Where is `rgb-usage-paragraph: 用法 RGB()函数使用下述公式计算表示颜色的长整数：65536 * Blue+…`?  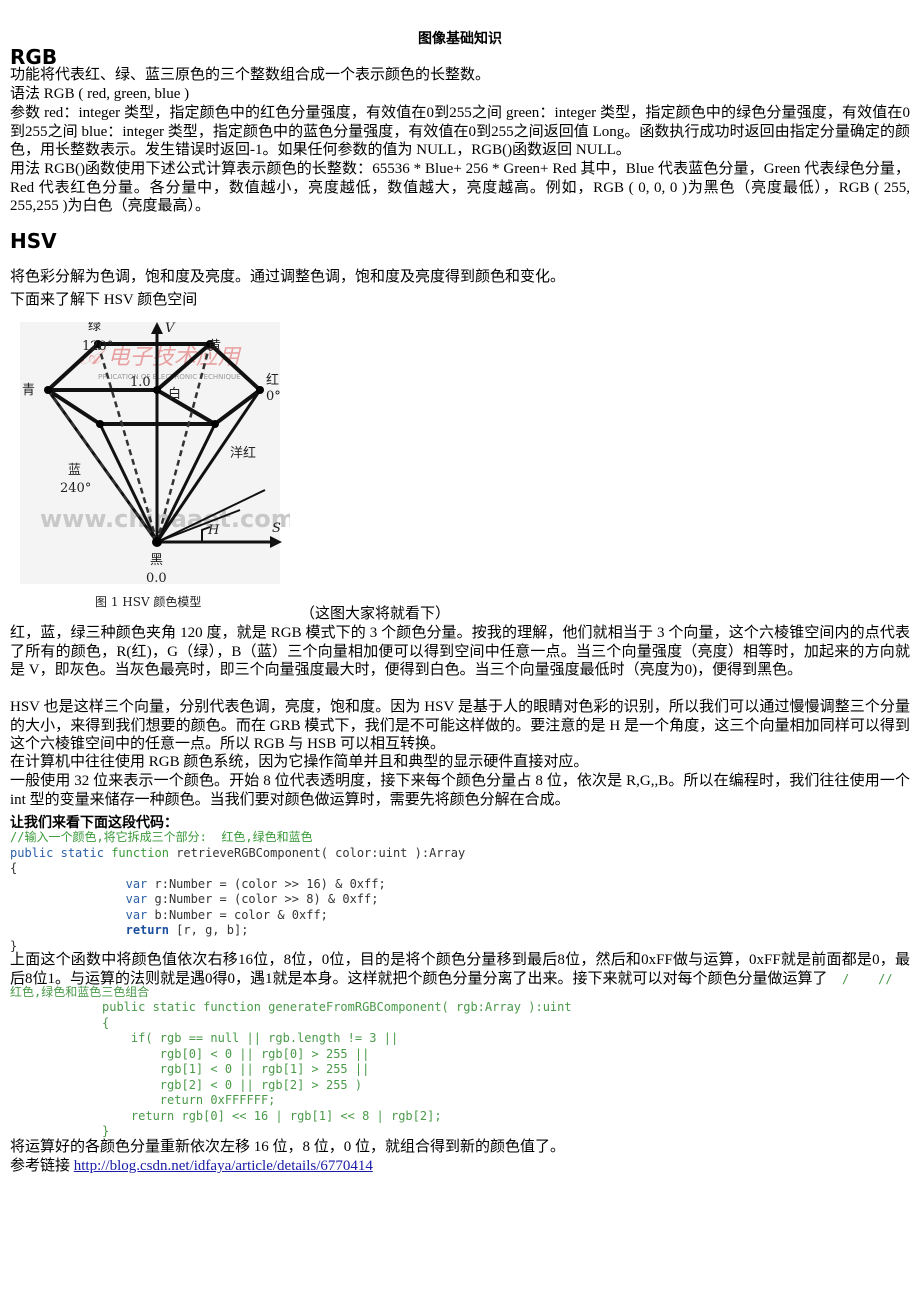
rgb-usage-paragraph: 用法 RGB()函数使用下述公式计算表示颜色的长整数：65536 * Blue+… is located at coordinates (460, 187).